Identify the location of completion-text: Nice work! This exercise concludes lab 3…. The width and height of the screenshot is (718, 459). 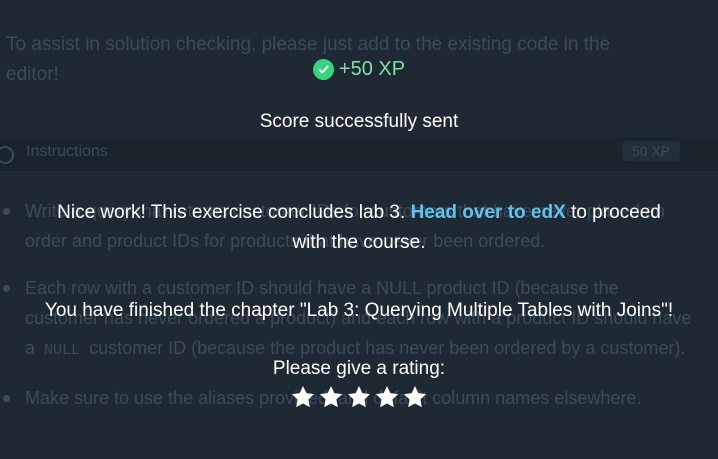
(231, 212).